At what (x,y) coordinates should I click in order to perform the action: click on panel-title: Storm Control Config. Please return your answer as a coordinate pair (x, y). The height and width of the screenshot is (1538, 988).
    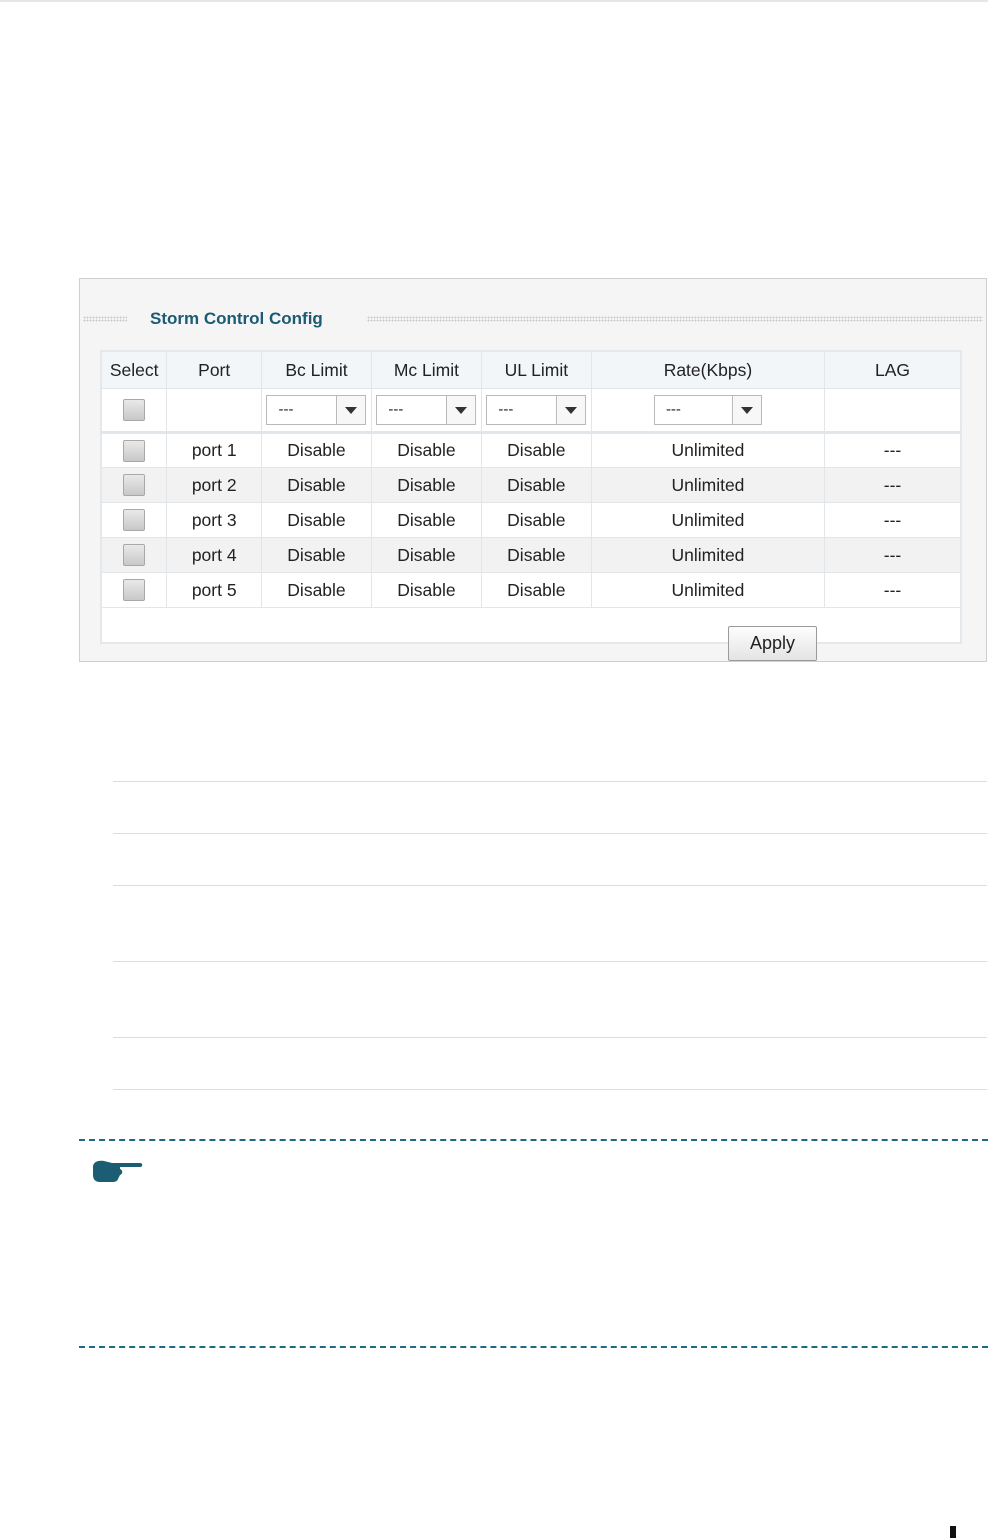
    Looking at the image, I should click on (236, 318).